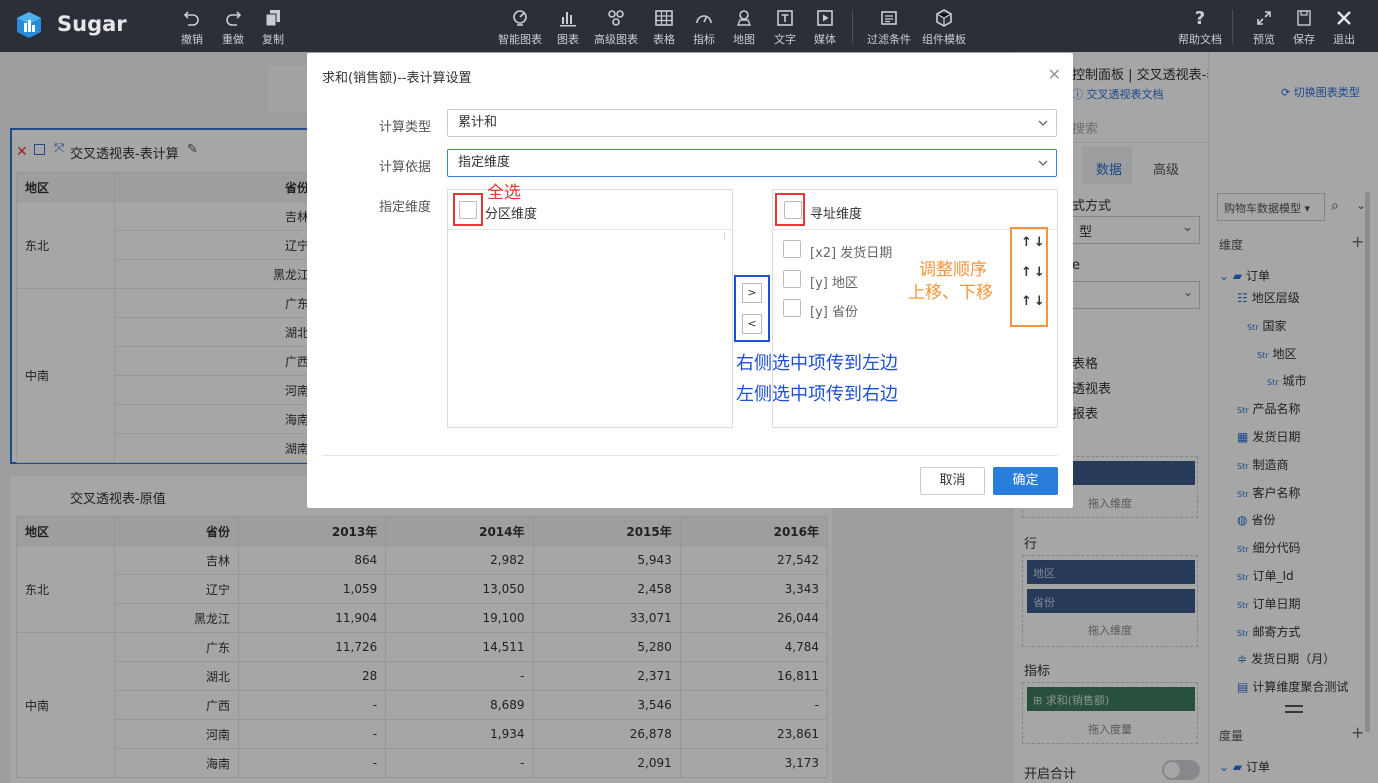 Image resolution: width=1378 pixels, height=783 pixels. I want to click on chart-button: 图表, so click(568, 27).